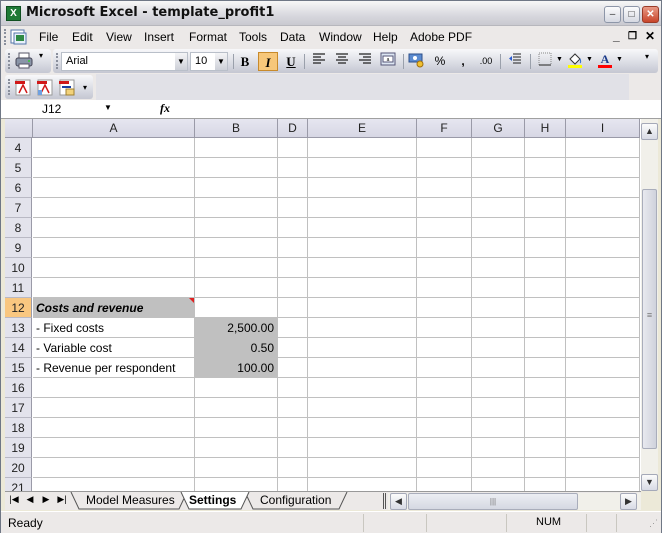 Image resolution: width=662 pixels, height=533 pixels. I want to click on cell-f13, so click(444, 328).